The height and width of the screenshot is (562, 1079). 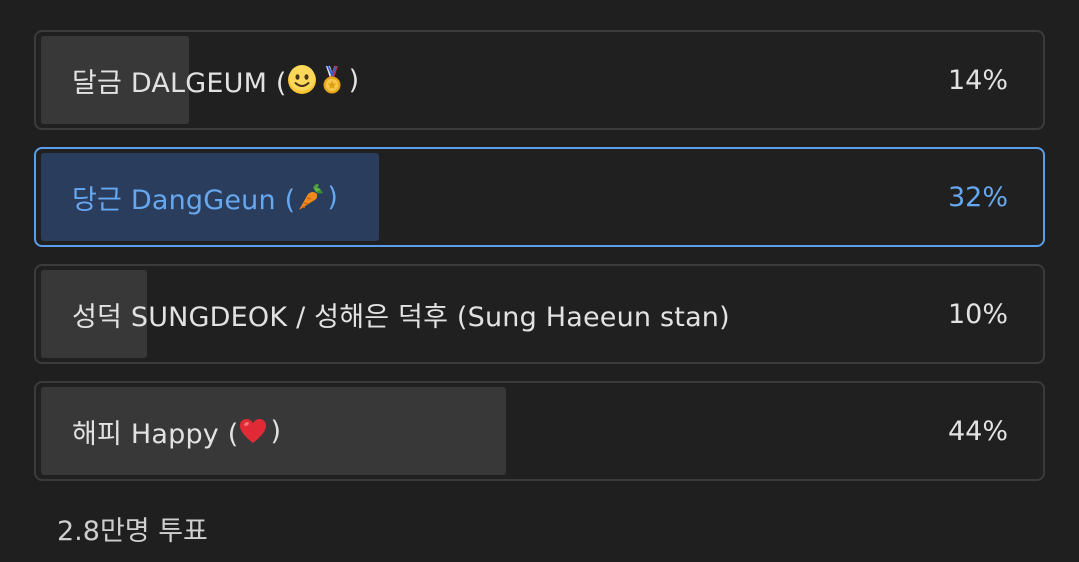 I want to click on option-percent: 32%, so click(x=977, y=197).